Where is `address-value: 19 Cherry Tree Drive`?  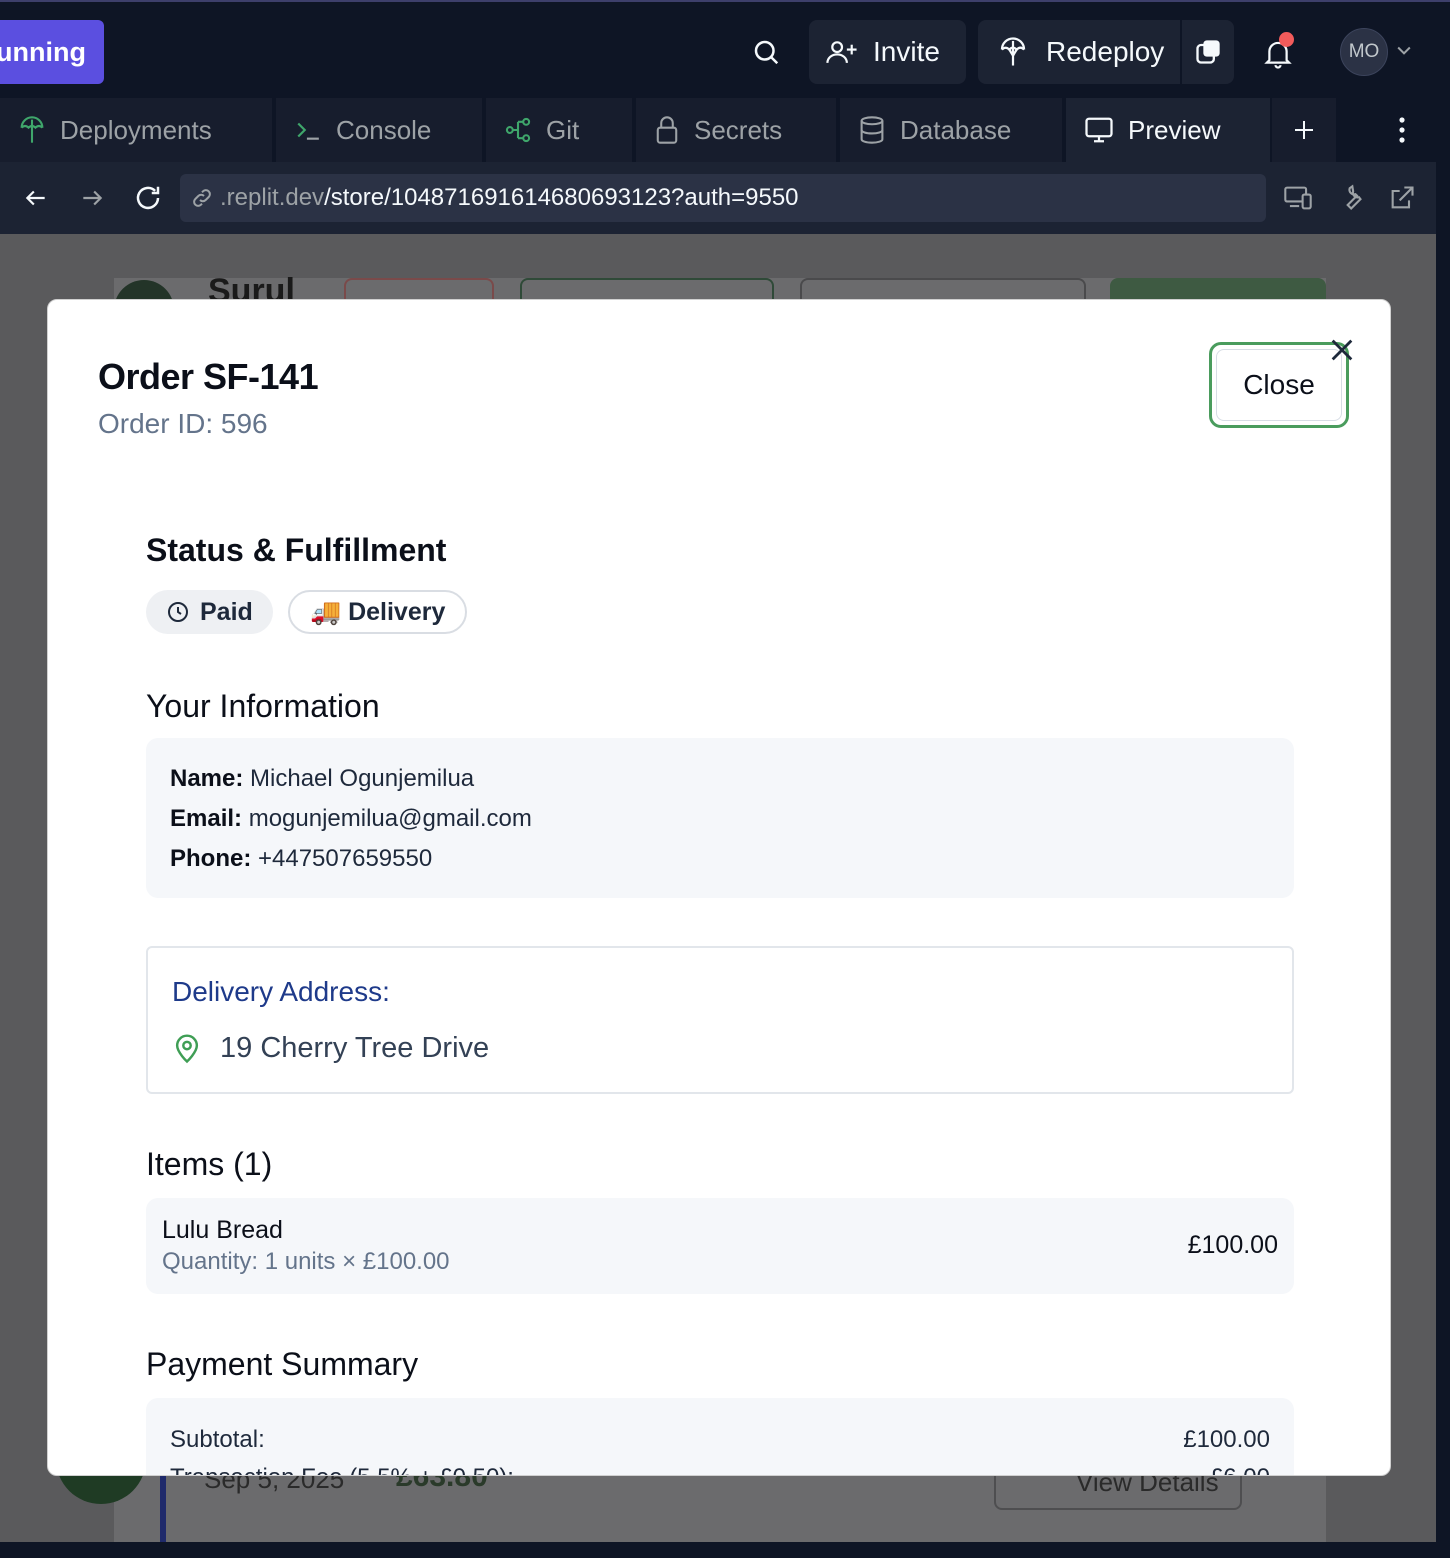
address-value: 19 Cherry Tree Drive is located at coordinates (355, 1048).